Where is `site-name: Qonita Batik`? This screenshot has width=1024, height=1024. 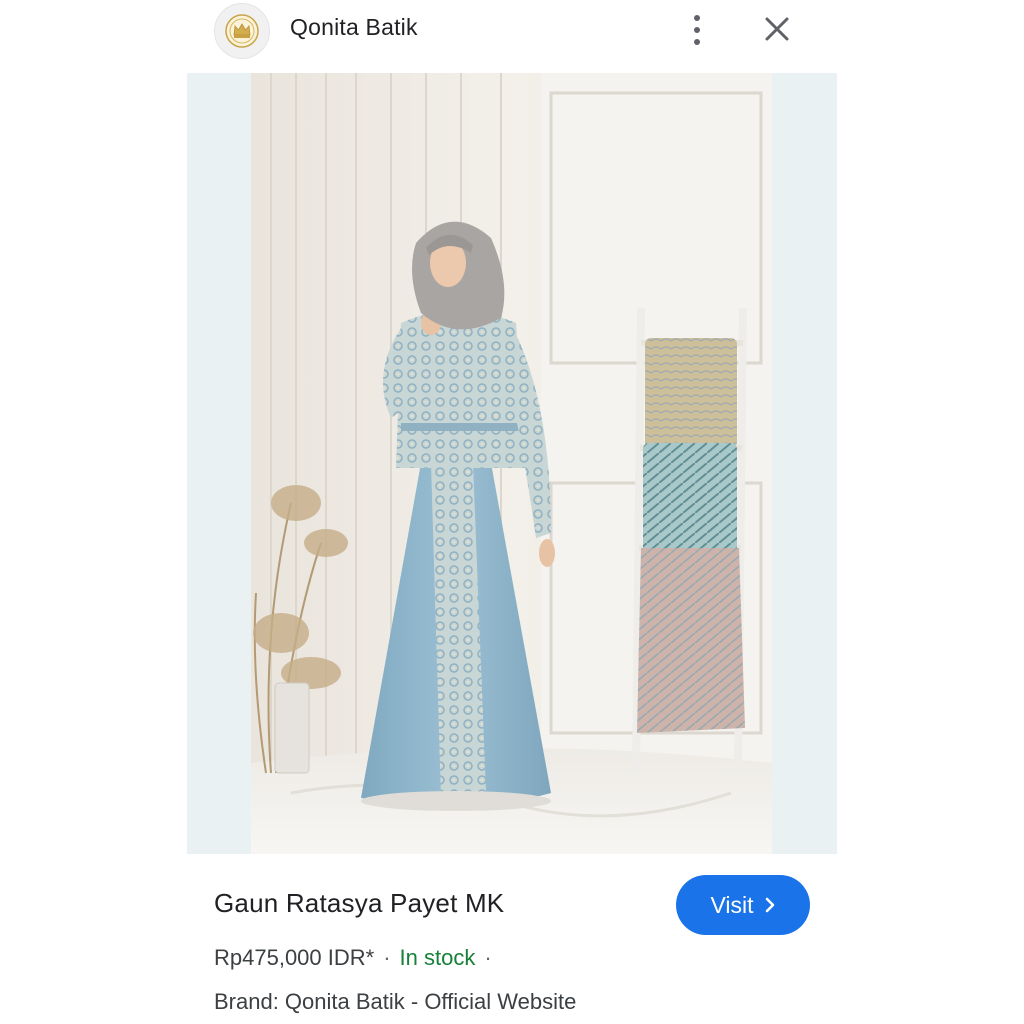 site-name: Qonita Batik is located at coordinates (354, 27).